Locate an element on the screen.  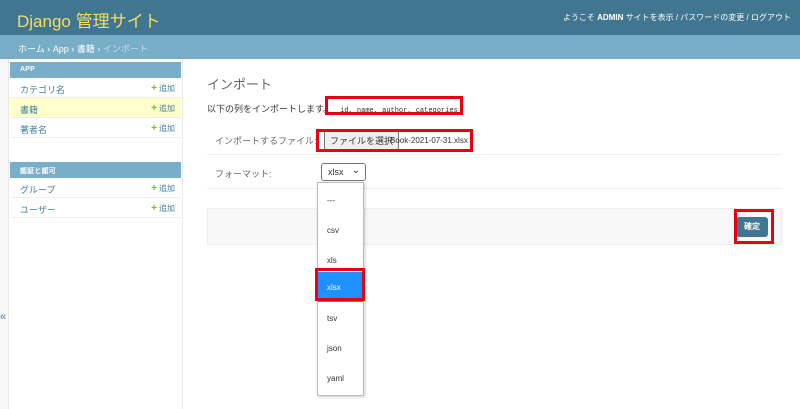
add-user-button: + 追加 is located at coordinates (163, 208).